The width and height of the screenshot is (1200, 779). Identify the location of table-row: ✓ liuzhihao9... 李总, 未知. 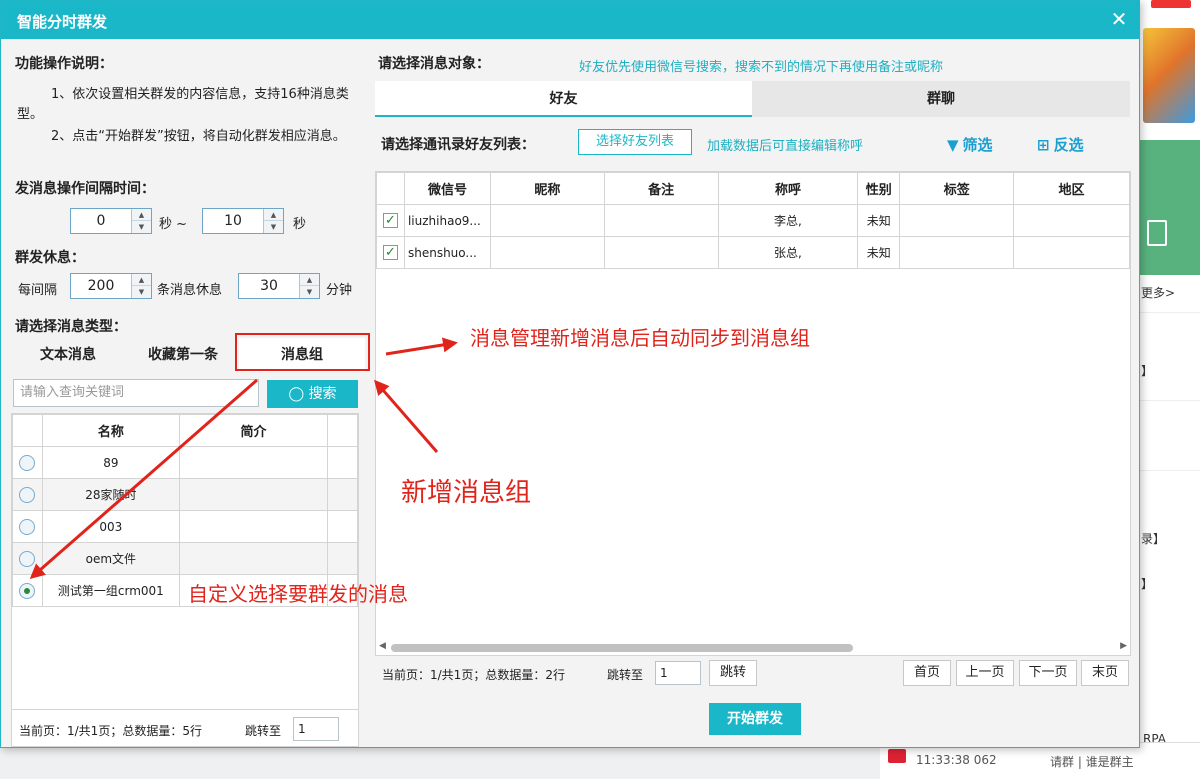
(753, 220).